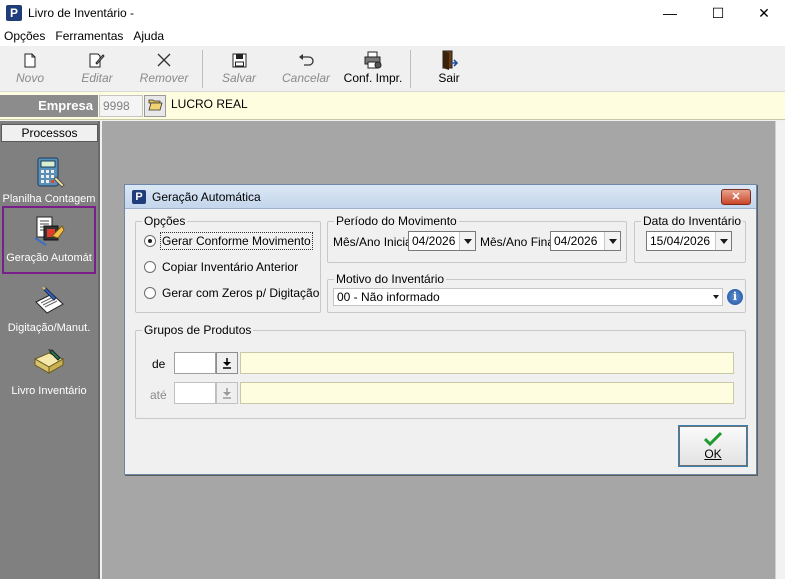  I want to click on processos-header: Processos, so click(49, 133).